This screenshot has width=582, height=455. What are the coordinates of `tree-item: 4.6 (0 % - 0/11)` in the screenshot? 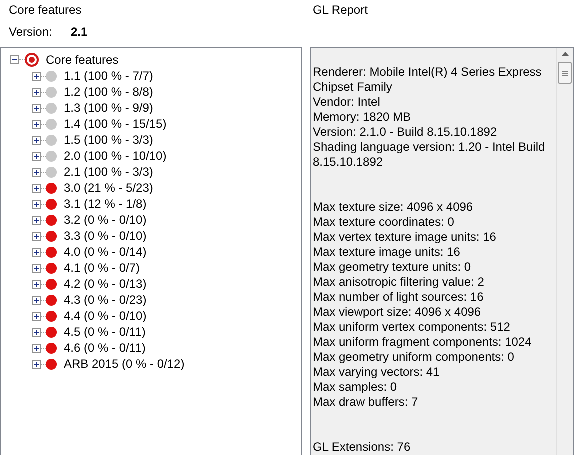 It's located at (105, 348).